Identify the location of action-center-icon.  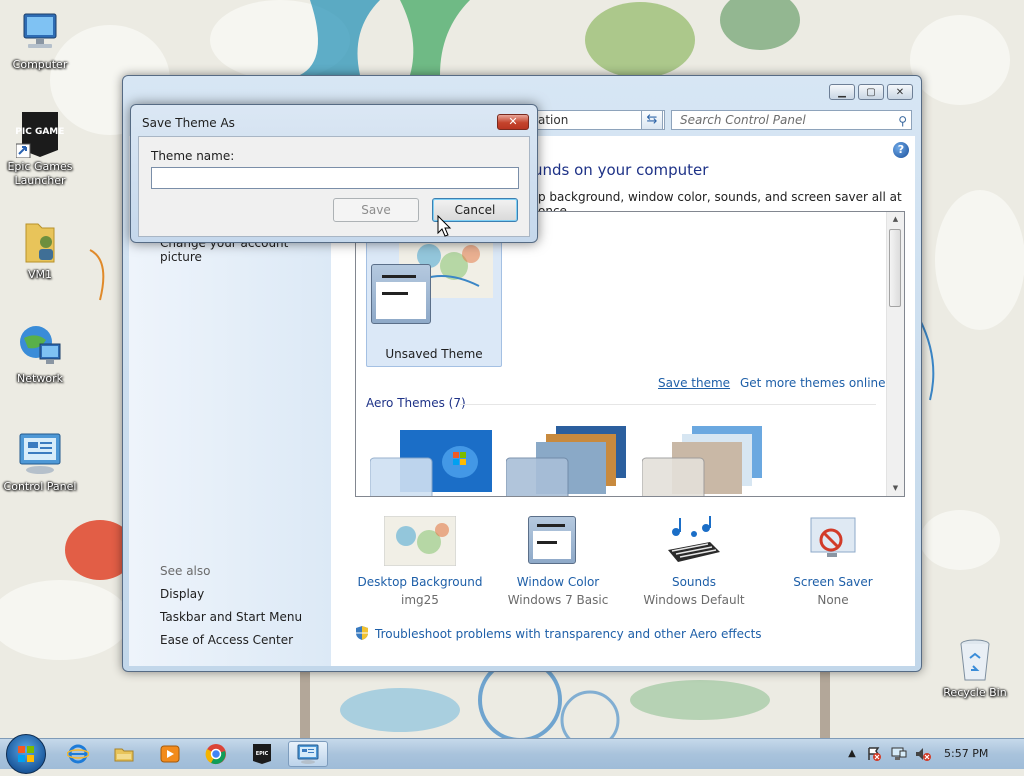
(874, 754).